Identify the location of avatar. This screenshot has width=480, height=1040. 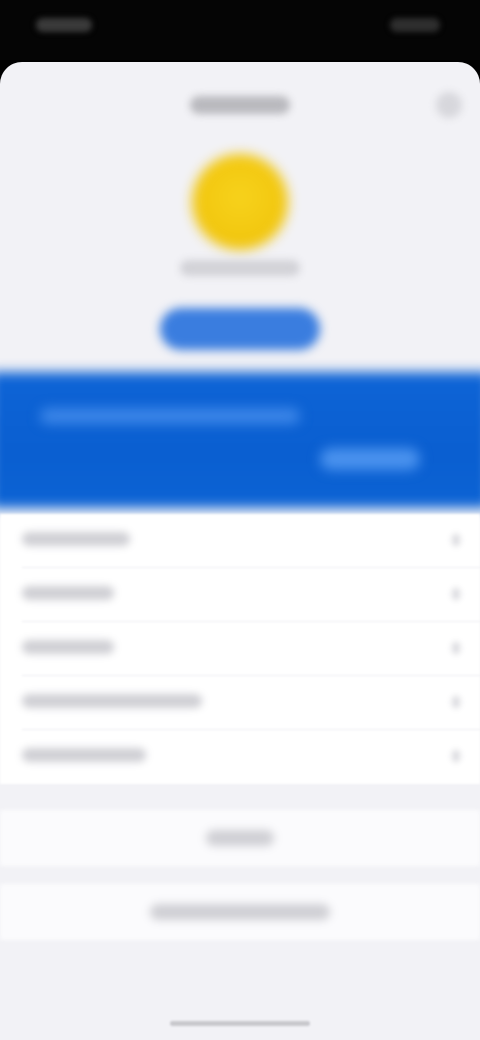
(240, 202).